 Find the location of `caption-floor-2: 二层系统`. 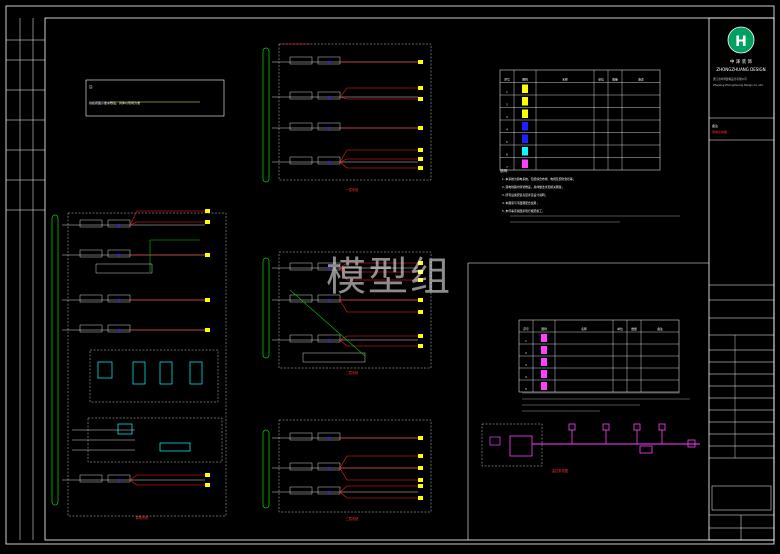

caption-floor-2: 二层系统 is located at coordinates (353, 372).